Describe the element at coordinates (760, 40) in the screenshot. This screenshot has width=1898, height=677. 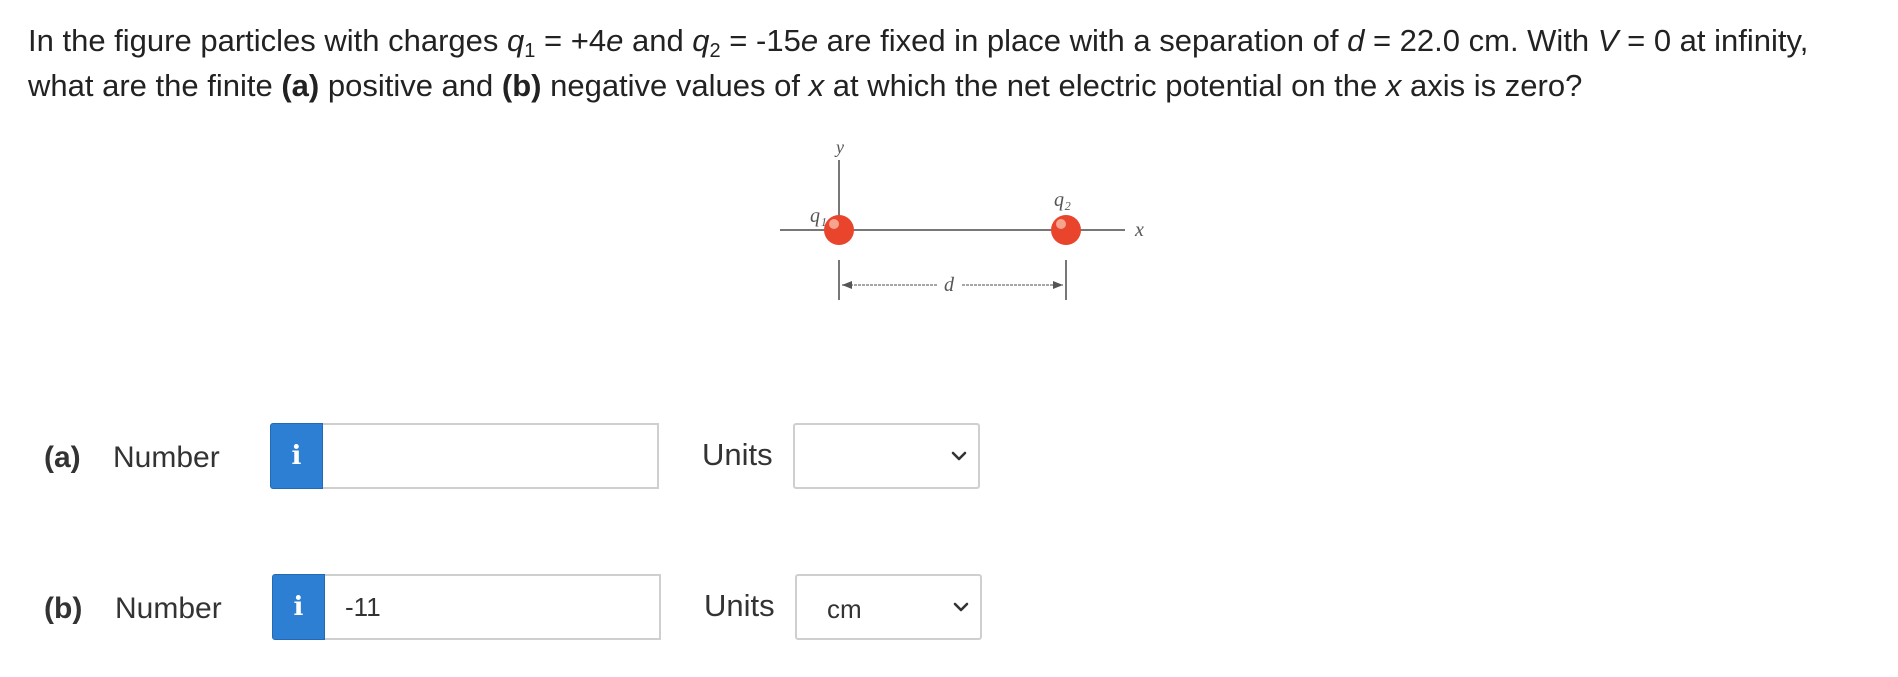
I see `q2-value: = -15` at that location.